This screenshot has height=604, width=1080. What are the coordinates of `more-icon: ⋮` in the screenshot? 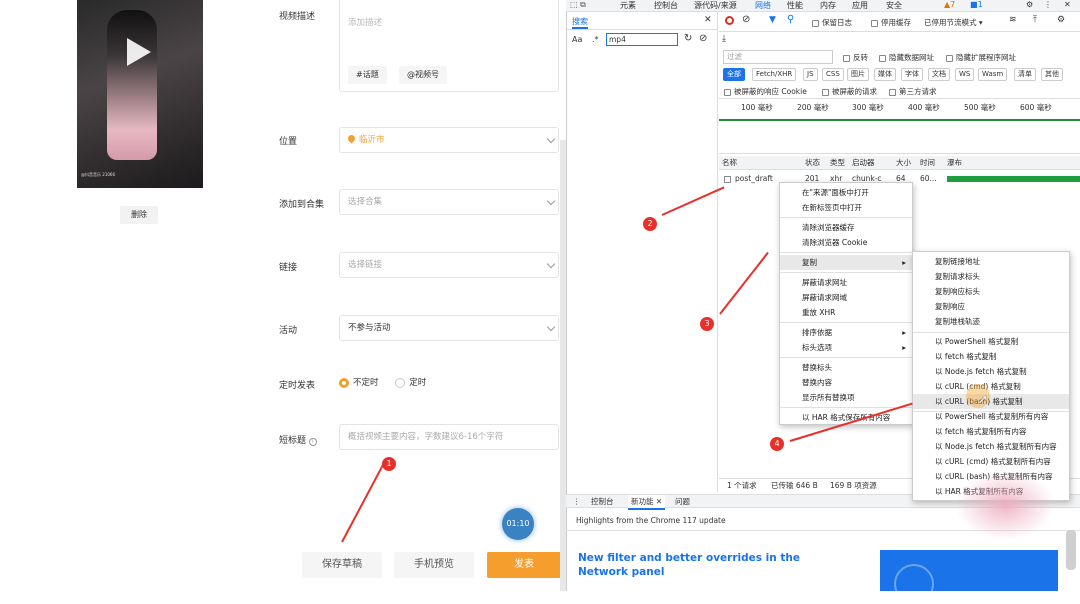 It's located at (1048, 4).